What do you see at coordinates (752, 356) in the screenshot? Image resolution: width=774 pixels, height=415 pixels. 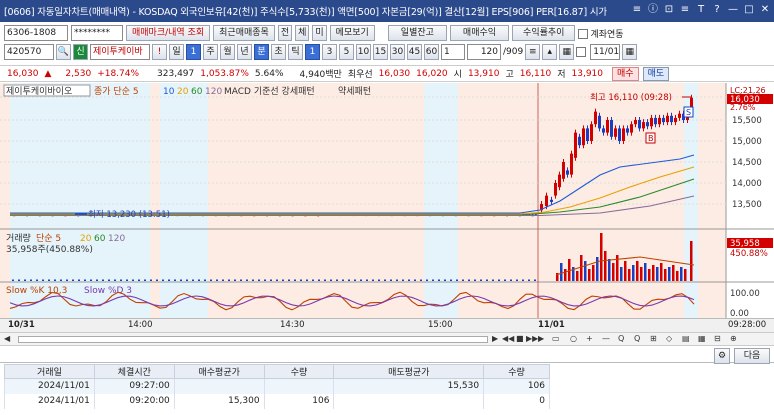 I see `next-button: 다음` at bounding box center [752, 356].